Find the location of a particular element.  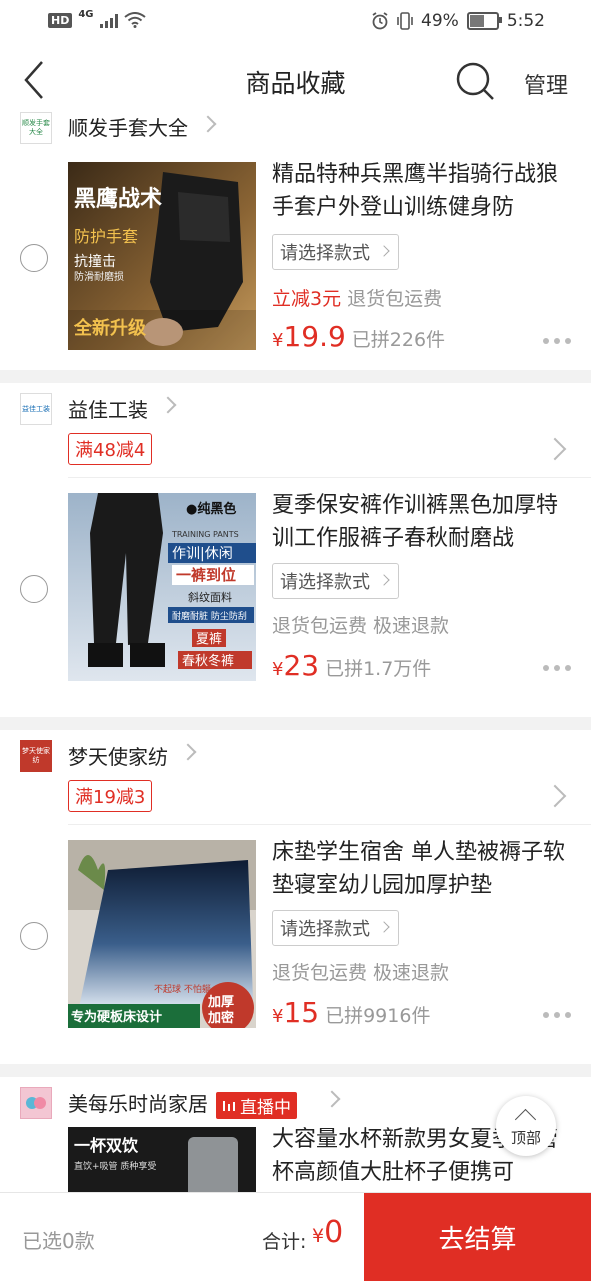

product-title: 精品特种兵黑鹰半指骑行战狼手套户外登山训练健身防 is located at coordinates (422, 191).